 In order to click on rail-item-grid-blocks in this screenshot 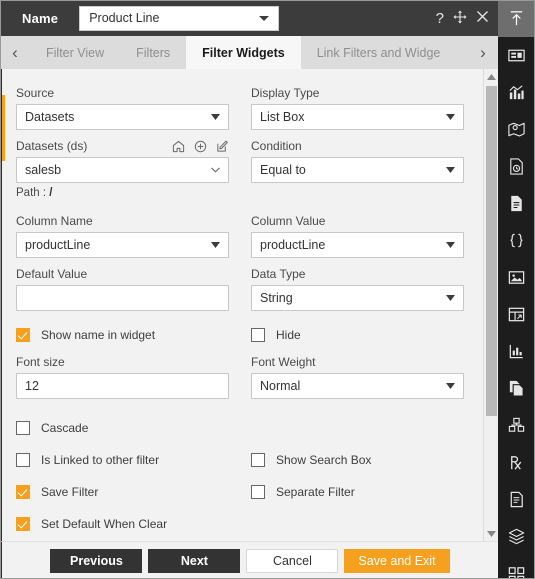, I will do `click(516, 567)`.